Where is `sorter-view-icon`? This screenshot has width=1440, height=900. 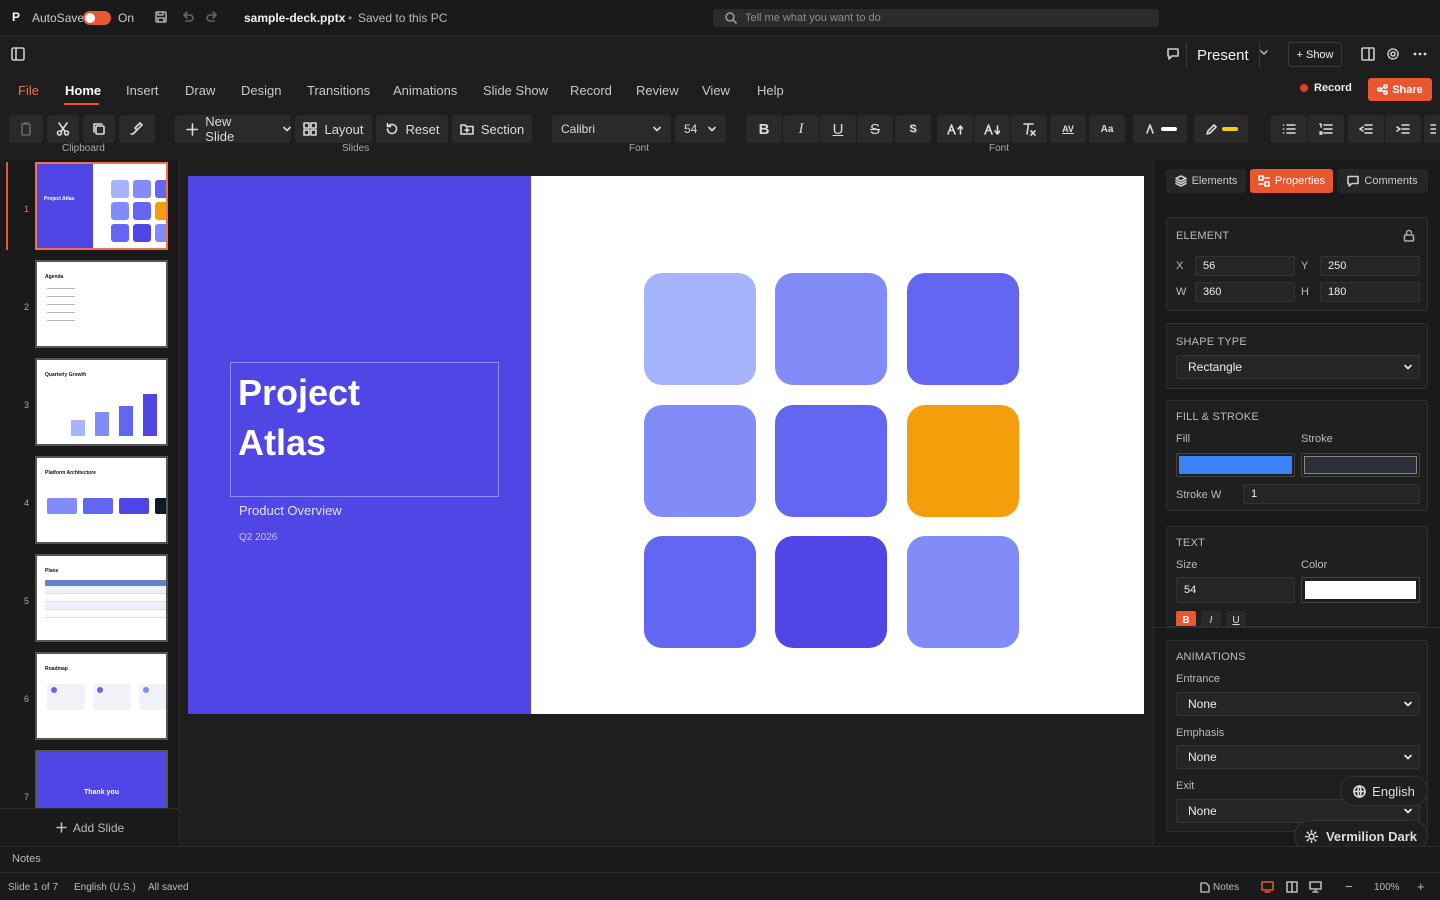
sorter-view-icon is located at coordinates (1292, 887).